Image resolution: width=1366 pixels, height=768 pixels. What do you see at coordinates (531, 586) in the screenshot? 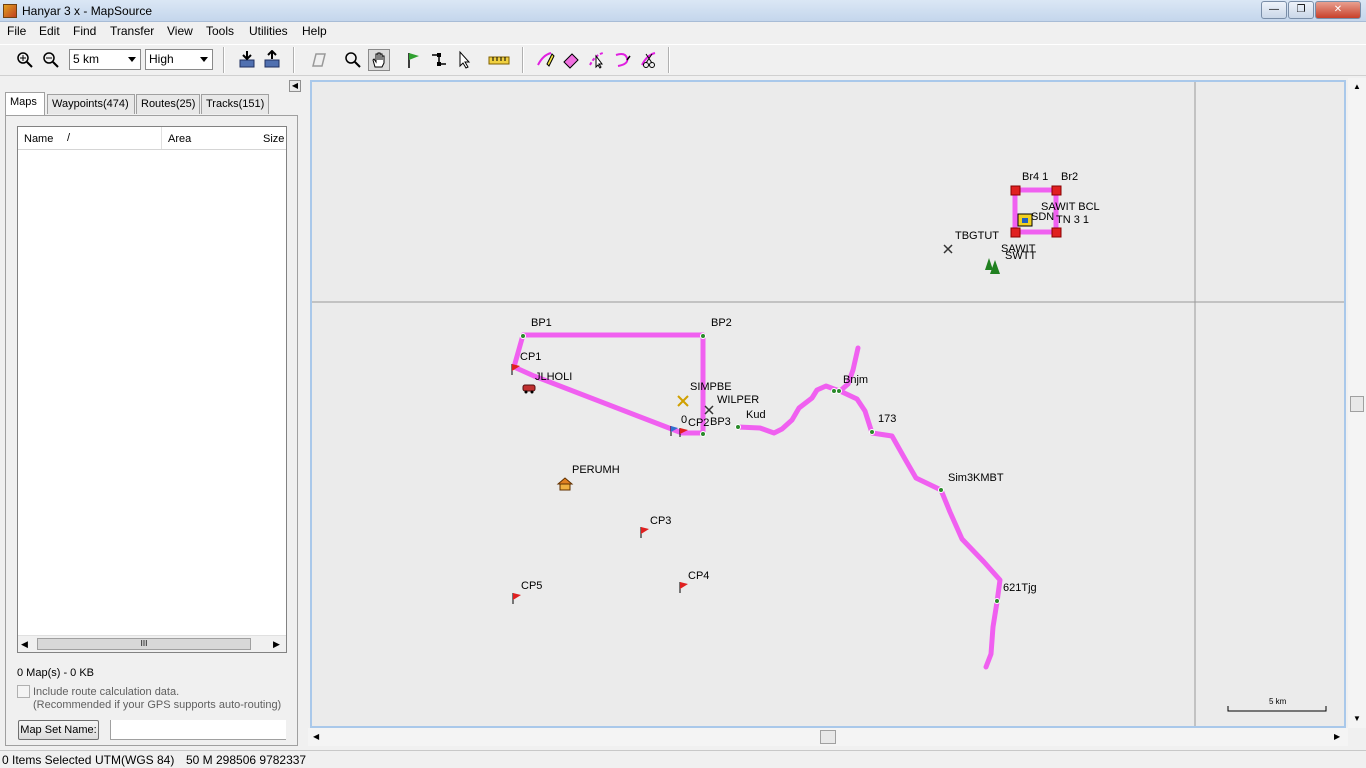
I see `waypoint-label: CP5` at bounding box center [531, 586].